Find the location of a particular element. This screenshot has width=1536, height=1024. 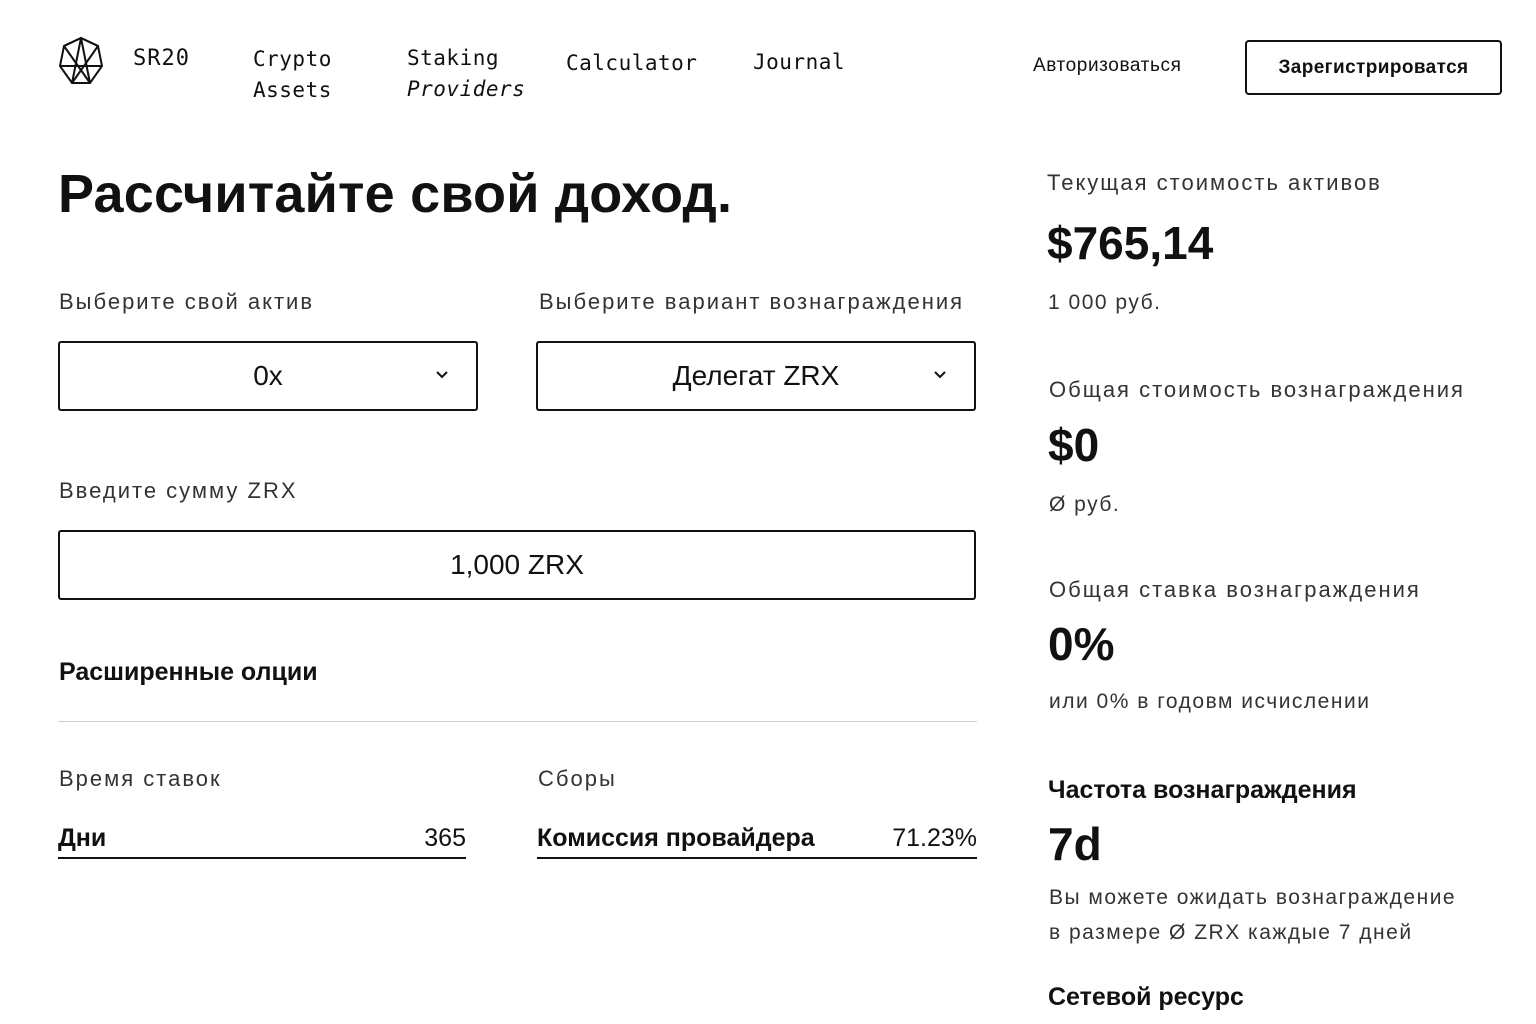

nav-staking-providers: Staking Providers is located at coordinates (466, 74).